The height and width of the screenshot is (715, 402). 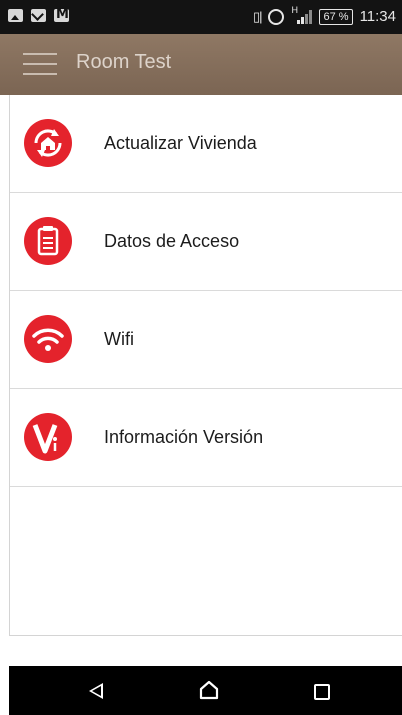 What do you see at coordinates (294, 9) in the screenshot?
I see `network-type: H` at bounding box center [294, 9].